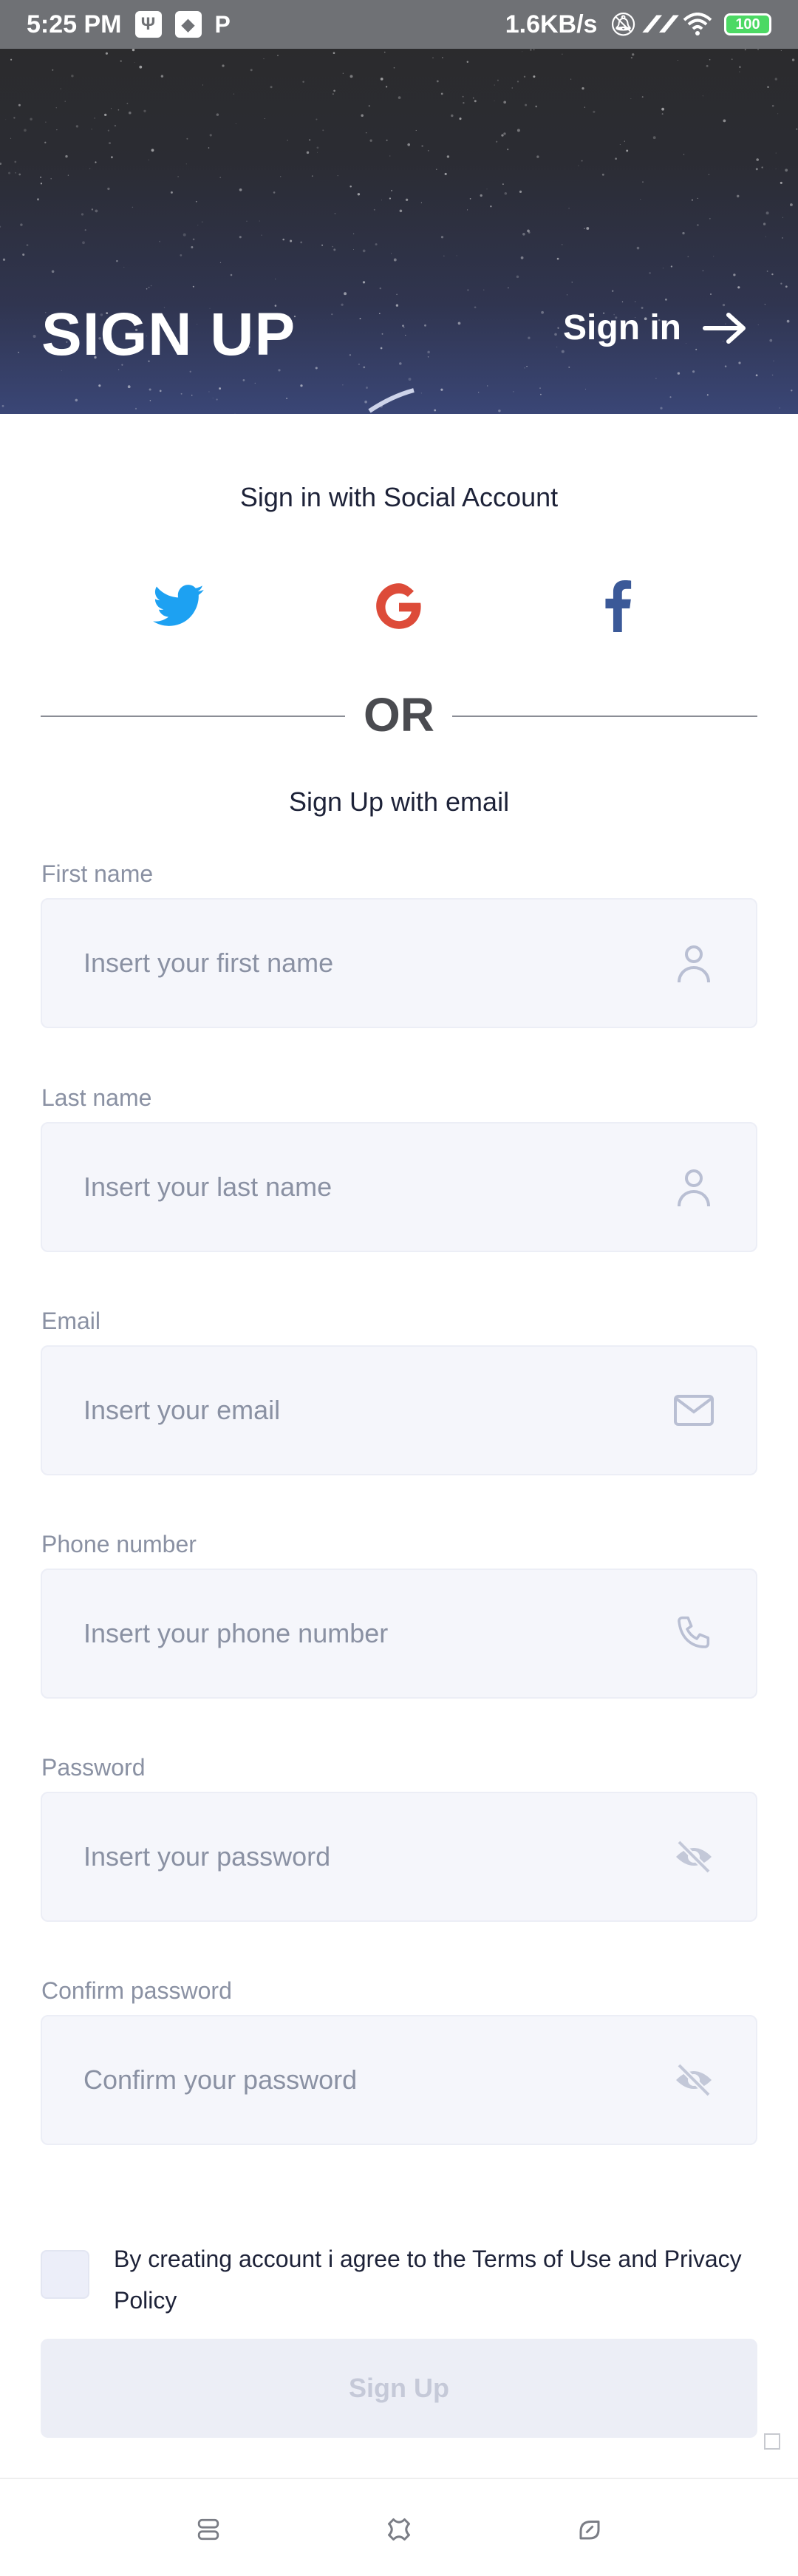 Image resolution: width=798 pixels, height=2576 pixels. I want to click on mail-icon, so click(694, 1410).